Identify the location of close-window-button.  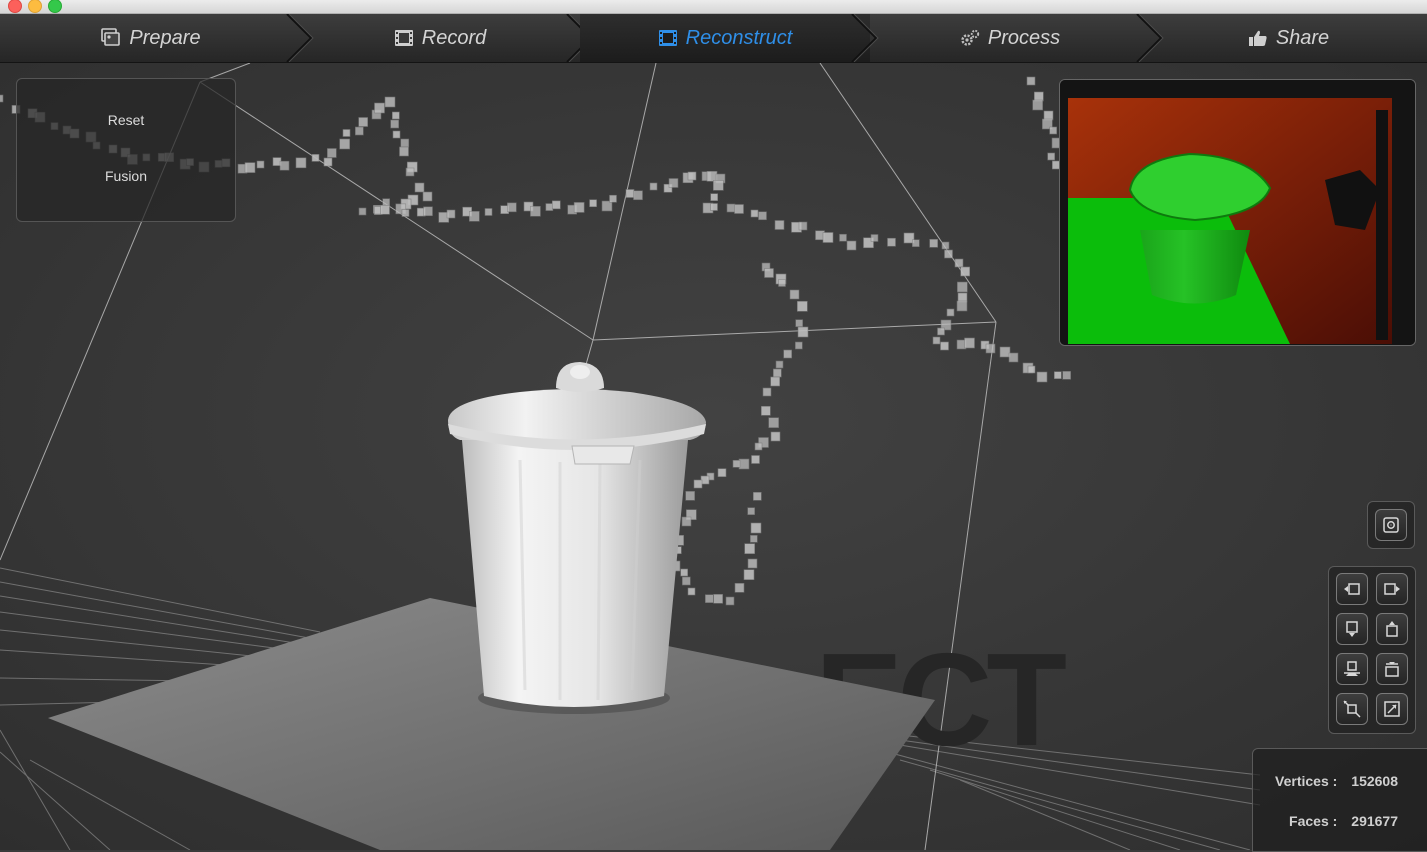
(15, 6).